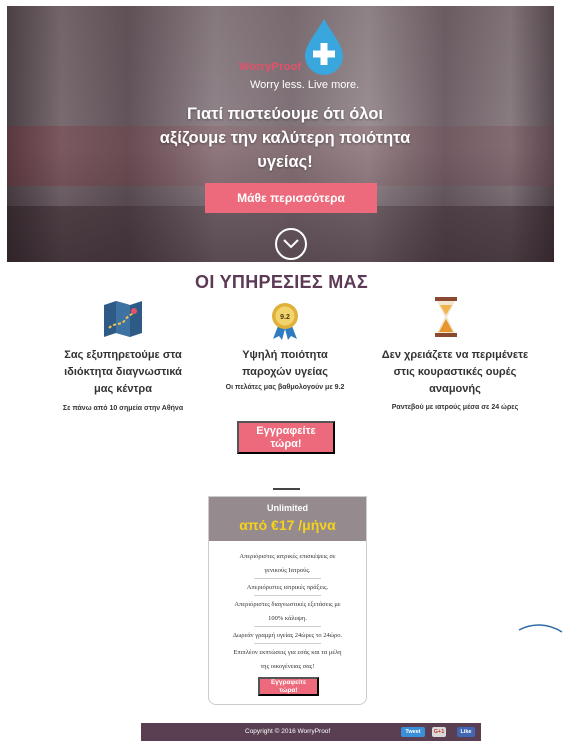 The width and height of the screenshot is (563, 741). I want to click on sign-up-button: Εγγραφείτε τώρα!, so click(286, 437).